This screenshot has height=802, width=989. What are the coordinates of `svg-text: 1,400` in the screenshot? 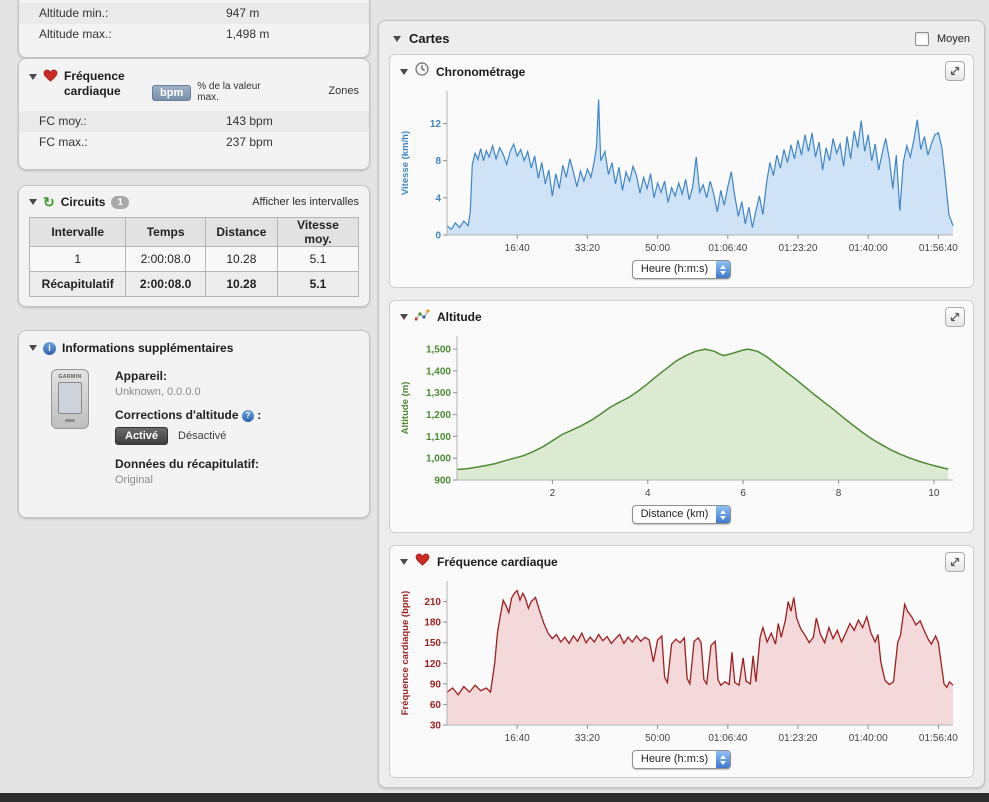 It's located at (437, 371).